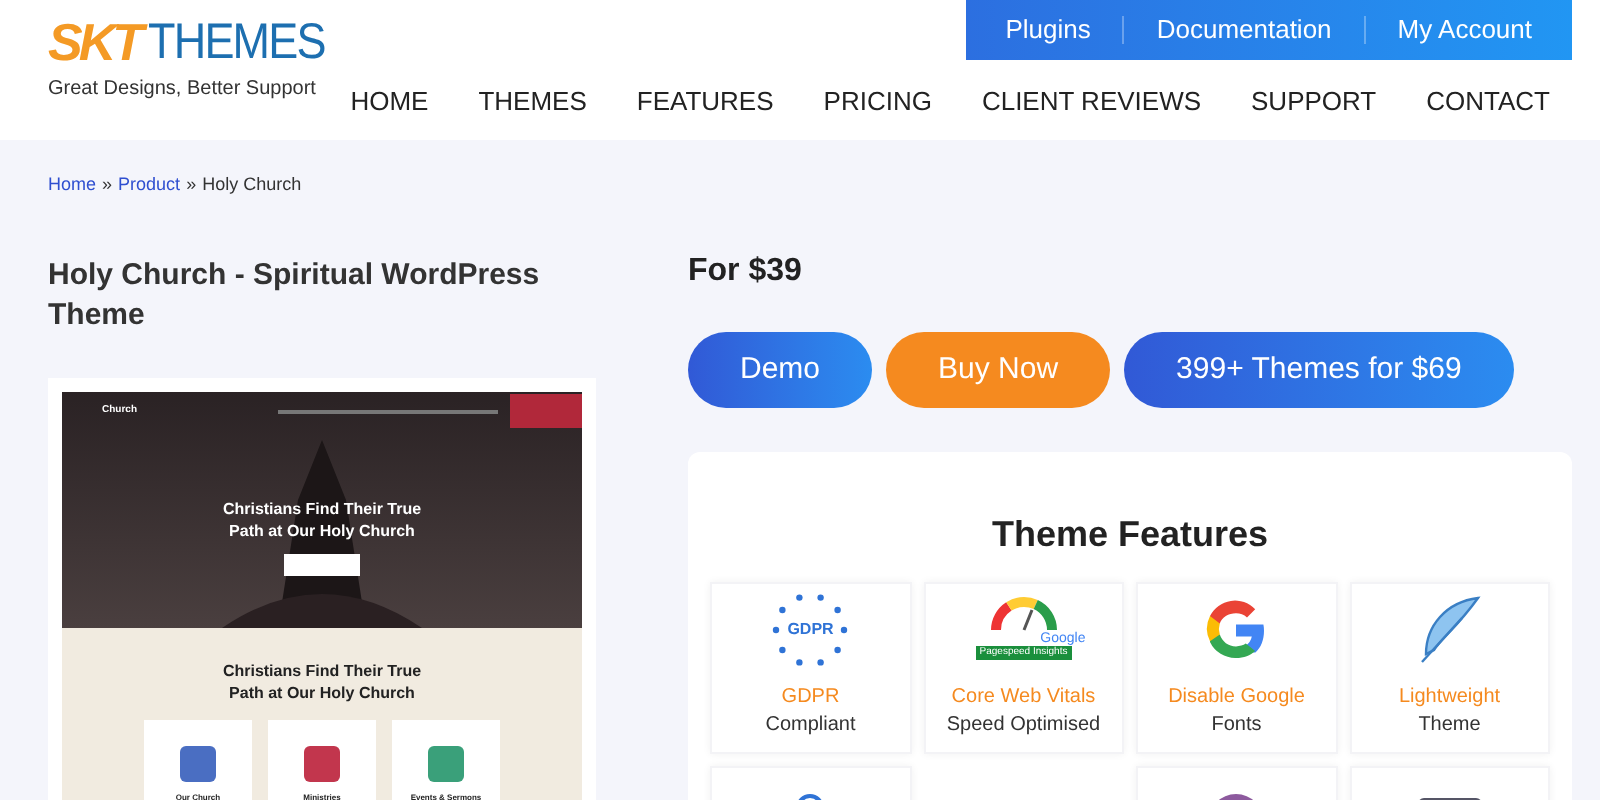 The image size is (1600, 800). I want to click on nav-link: CLIENT REVIEWS, so click(1091, 101).